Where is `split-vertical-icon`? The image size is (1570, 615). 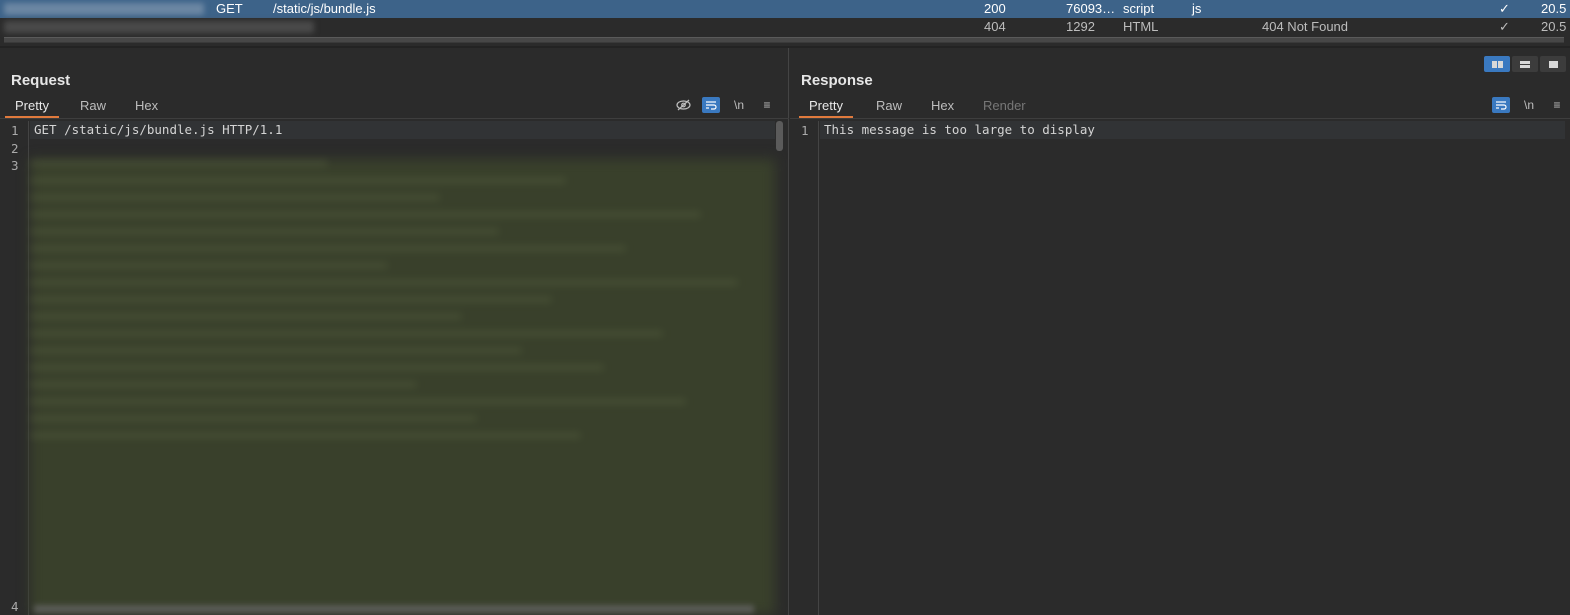
split-vertical-icon is located at coordinates (1525, 64).